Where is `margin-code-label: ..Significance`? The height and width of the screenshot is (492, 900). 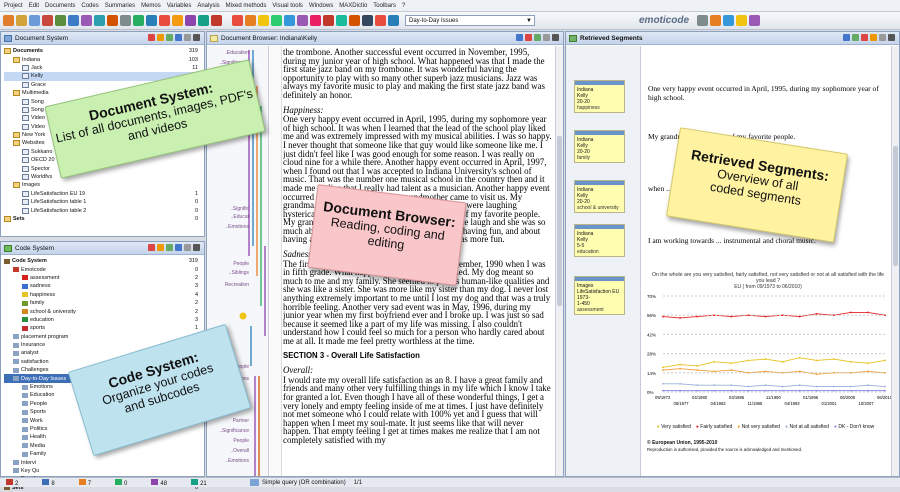 margin-code-label: ..Significance is located at coordinates (229, 431).